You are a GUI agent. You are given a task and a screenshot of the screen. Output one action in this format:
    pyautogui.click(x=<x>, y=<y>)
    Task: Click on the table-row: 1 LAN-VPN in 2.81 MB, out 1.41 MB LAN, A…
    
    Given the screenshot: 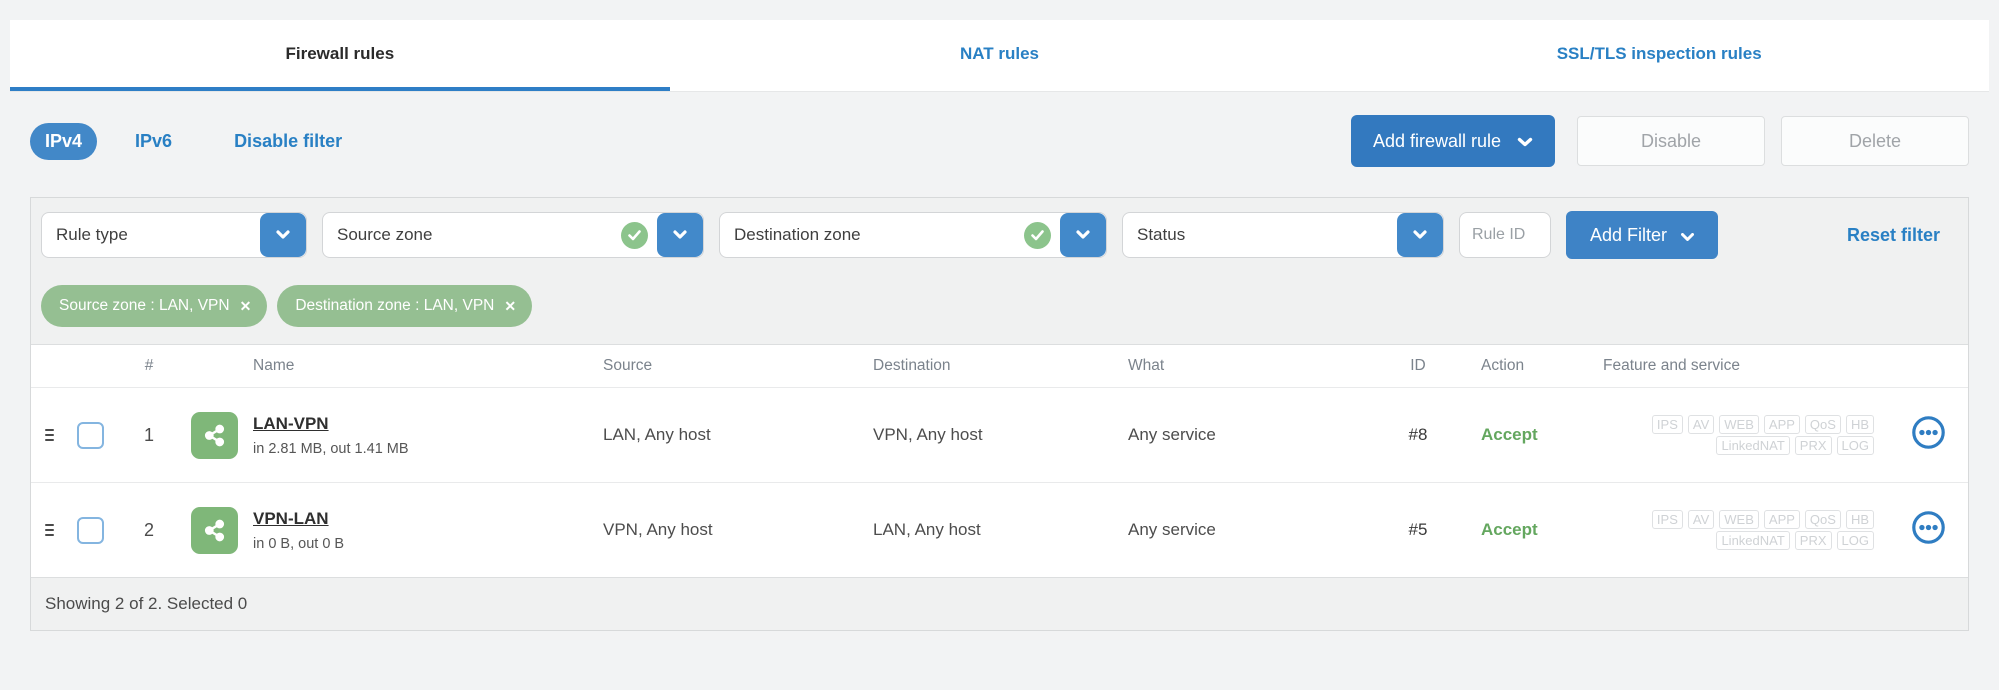 What is the action you would take?
    pyautogui.click(x=999, y=434)
    